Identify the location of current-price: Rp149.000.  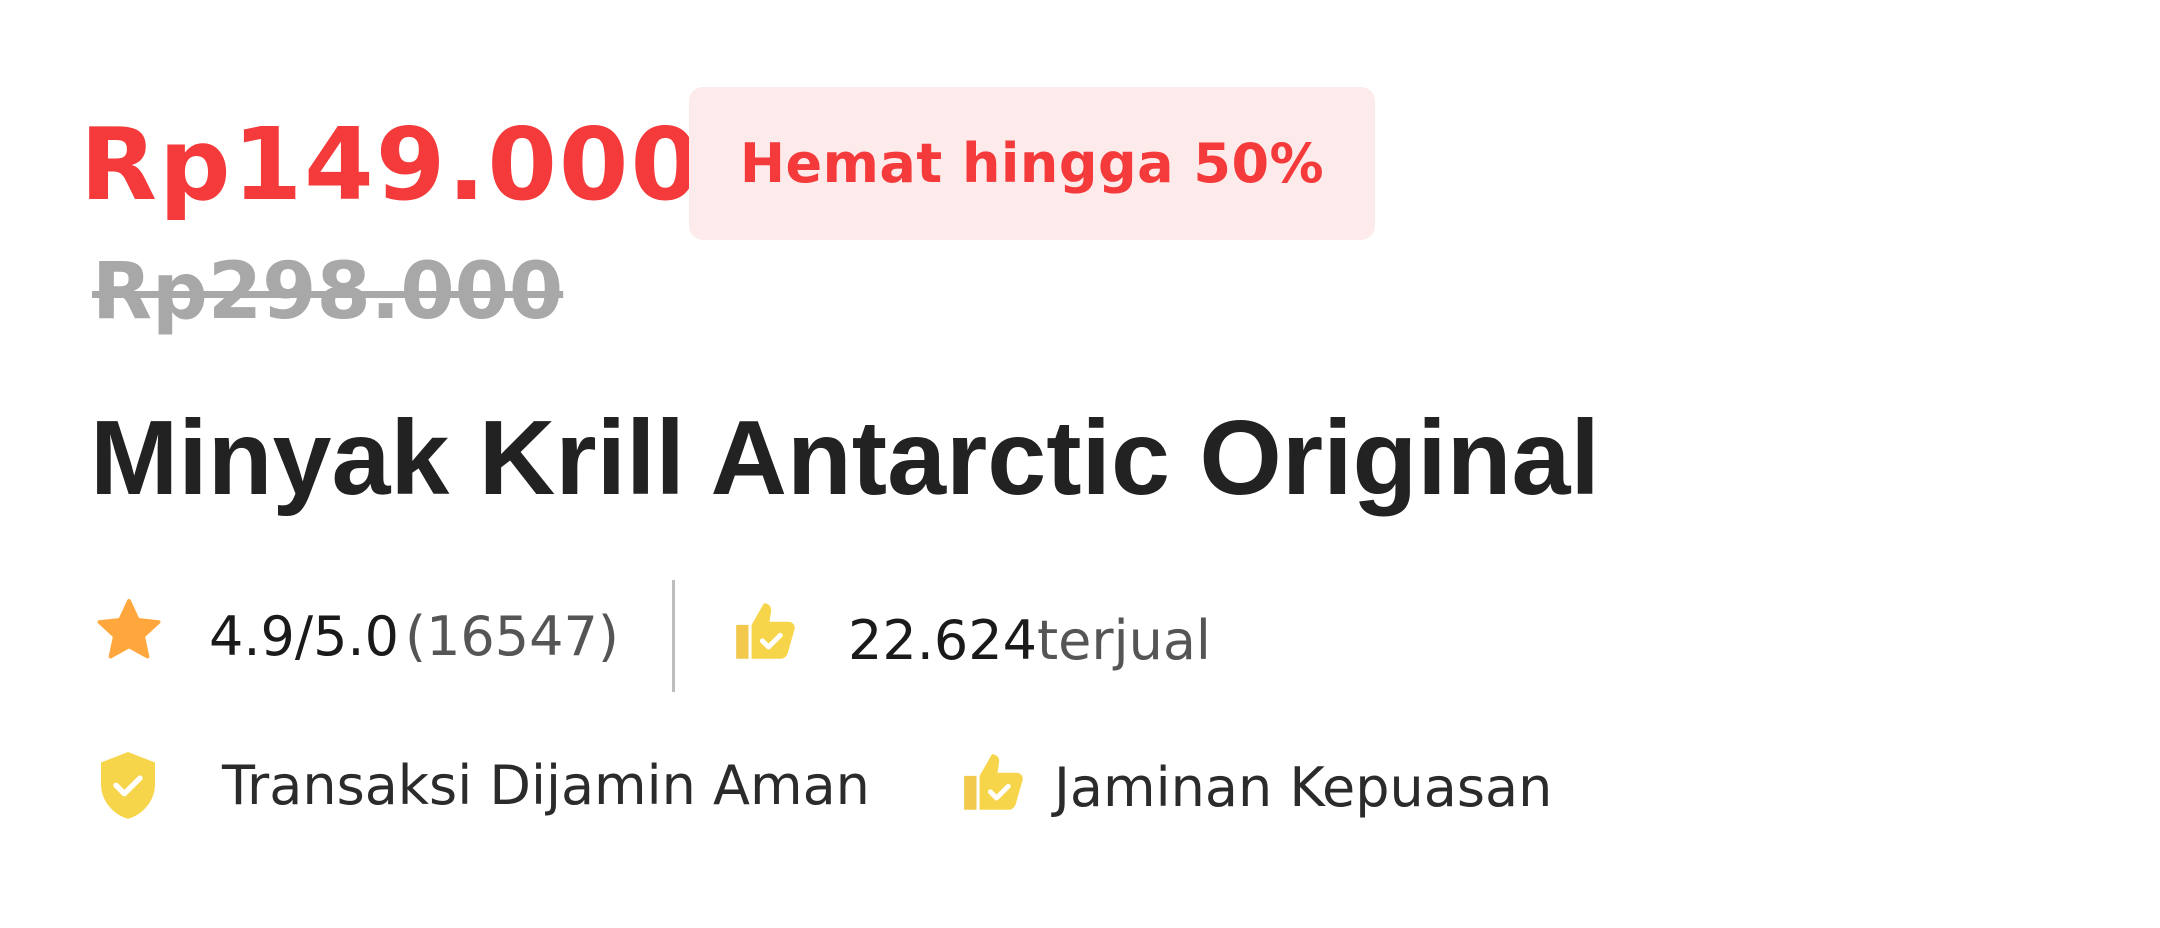
(391, 164).